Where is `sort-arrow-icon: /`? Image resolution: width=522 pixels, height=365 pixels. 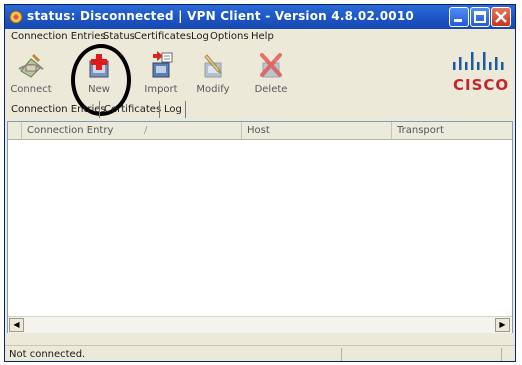 sort-arrow-icon: / is located at coordinates (146, 130).